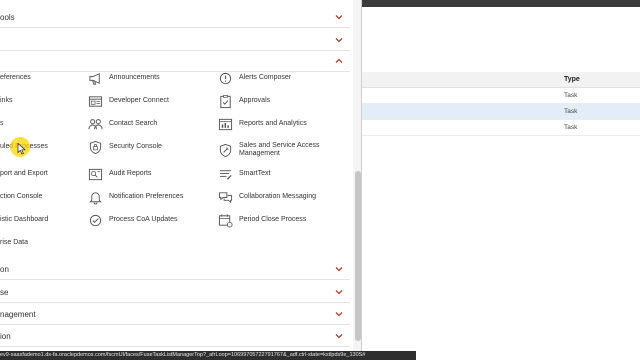 This screenshot has height=360, width=640. What do you see at coordinates (95, 147) in the screenshot?
I see `shield-icon` at bounding box center [95, 147].